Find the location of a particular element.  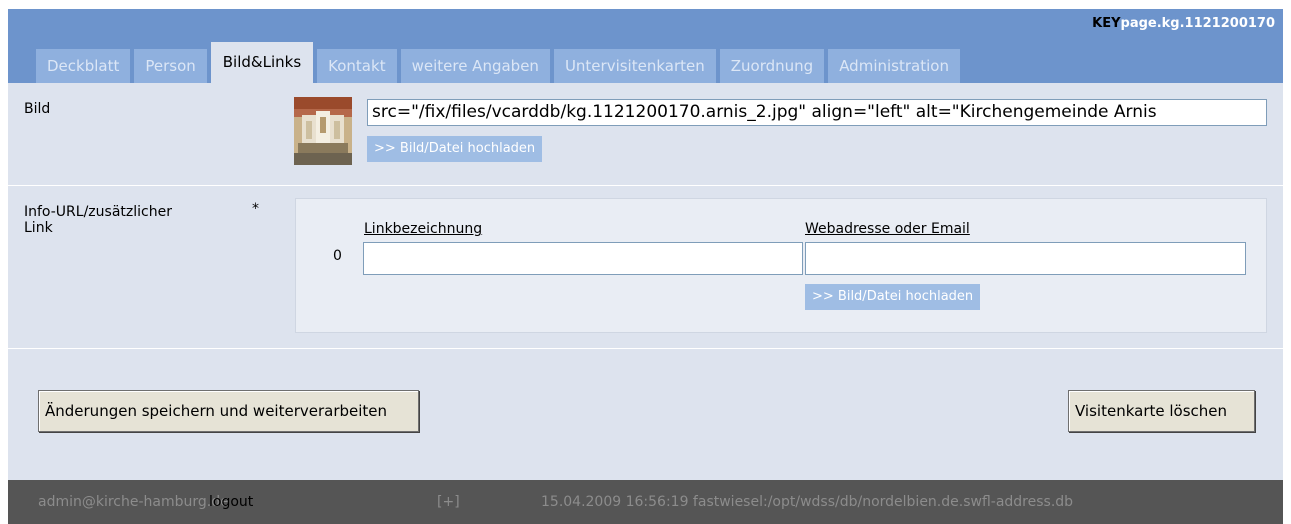

webadresse-input is located at coordinates (1025, 258).